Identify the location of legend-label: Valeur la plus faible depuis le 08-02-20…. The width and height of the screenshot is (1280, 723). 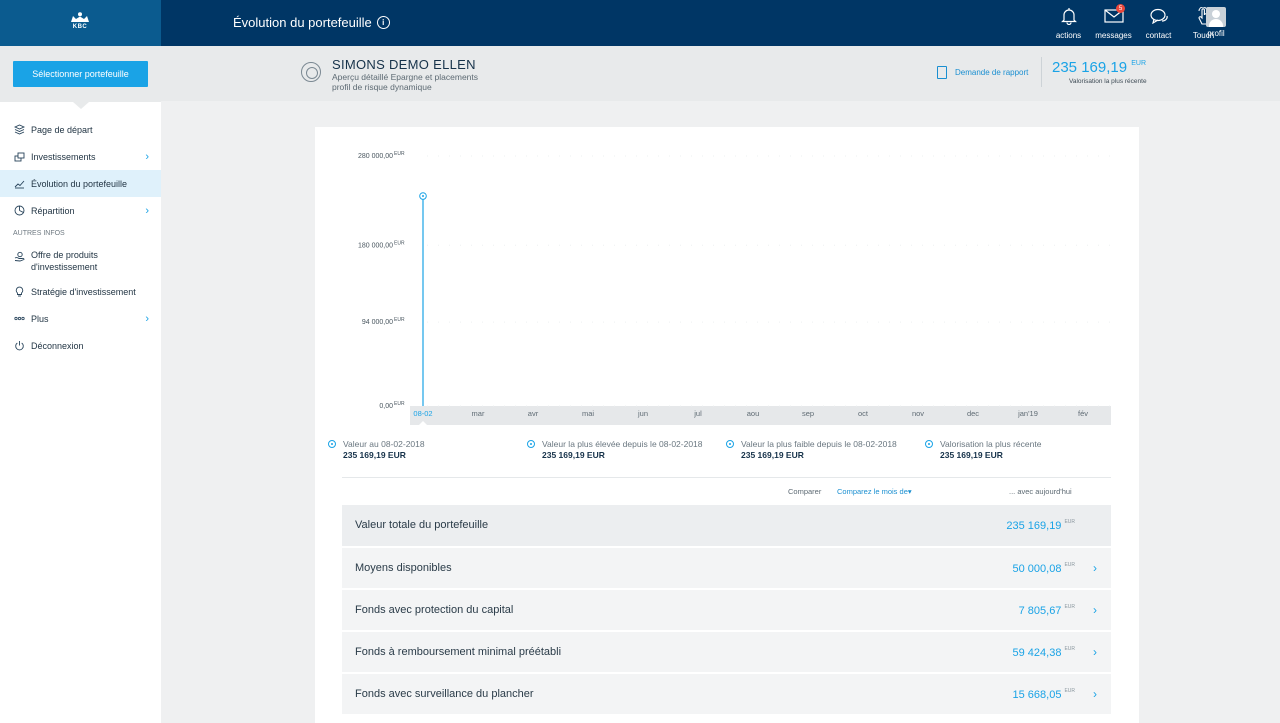
(819, 444).